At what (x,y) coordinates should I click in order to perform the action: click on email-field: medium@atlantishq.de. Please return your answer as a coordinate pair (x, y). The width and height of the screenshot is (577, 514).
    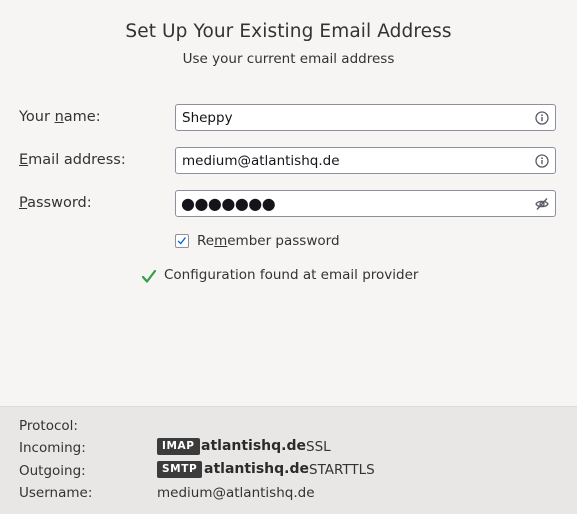
    Looking at the image, I should click on (365, 160).